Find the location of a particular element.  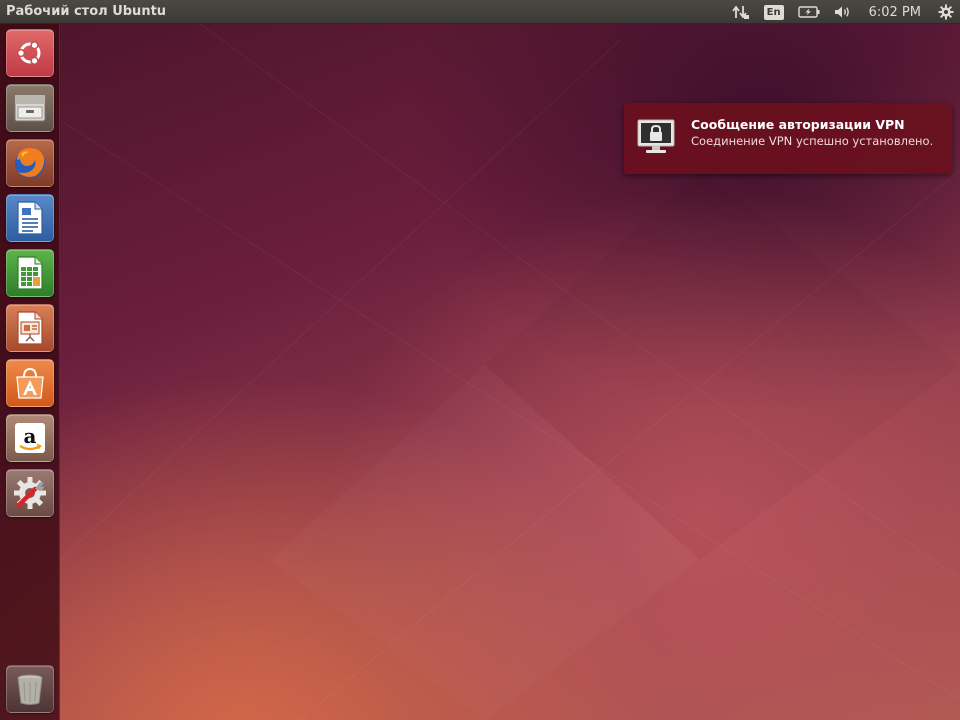

firefox-icon is located at coordinates (30, 163).